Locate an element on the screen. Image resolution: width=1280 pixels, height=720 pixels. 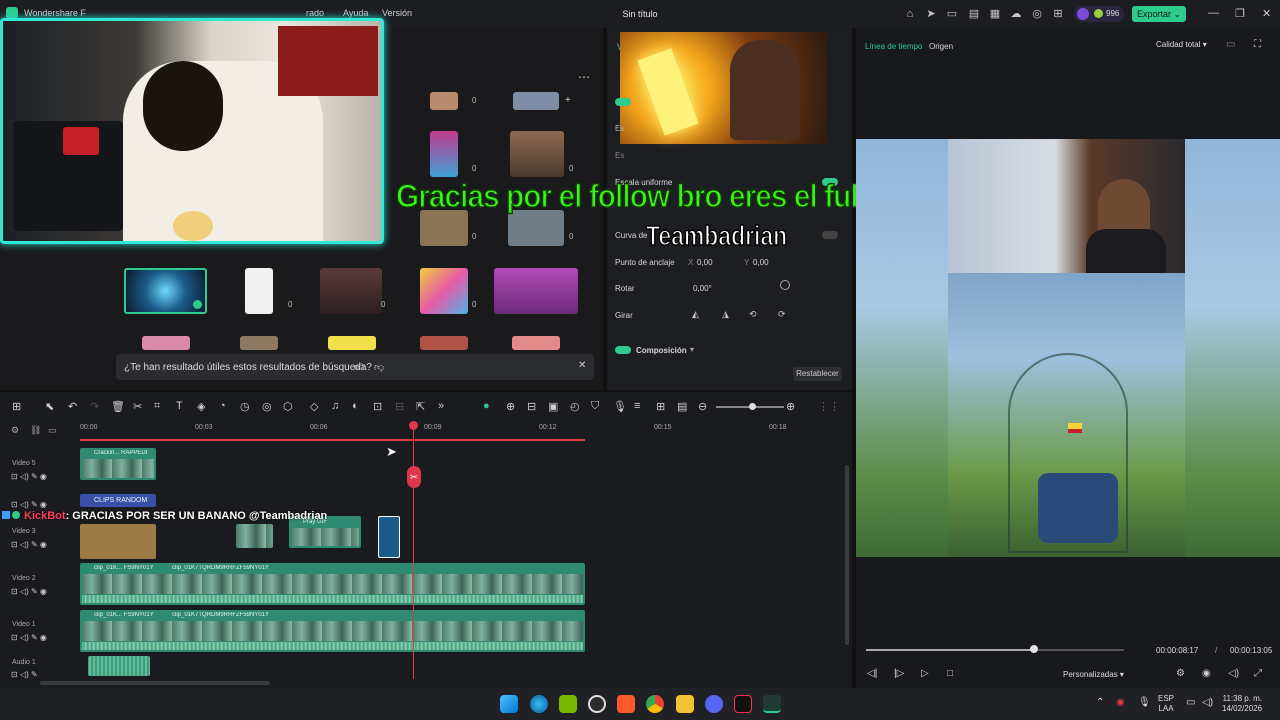
add-icon: + is located at coordinates (568, 100).